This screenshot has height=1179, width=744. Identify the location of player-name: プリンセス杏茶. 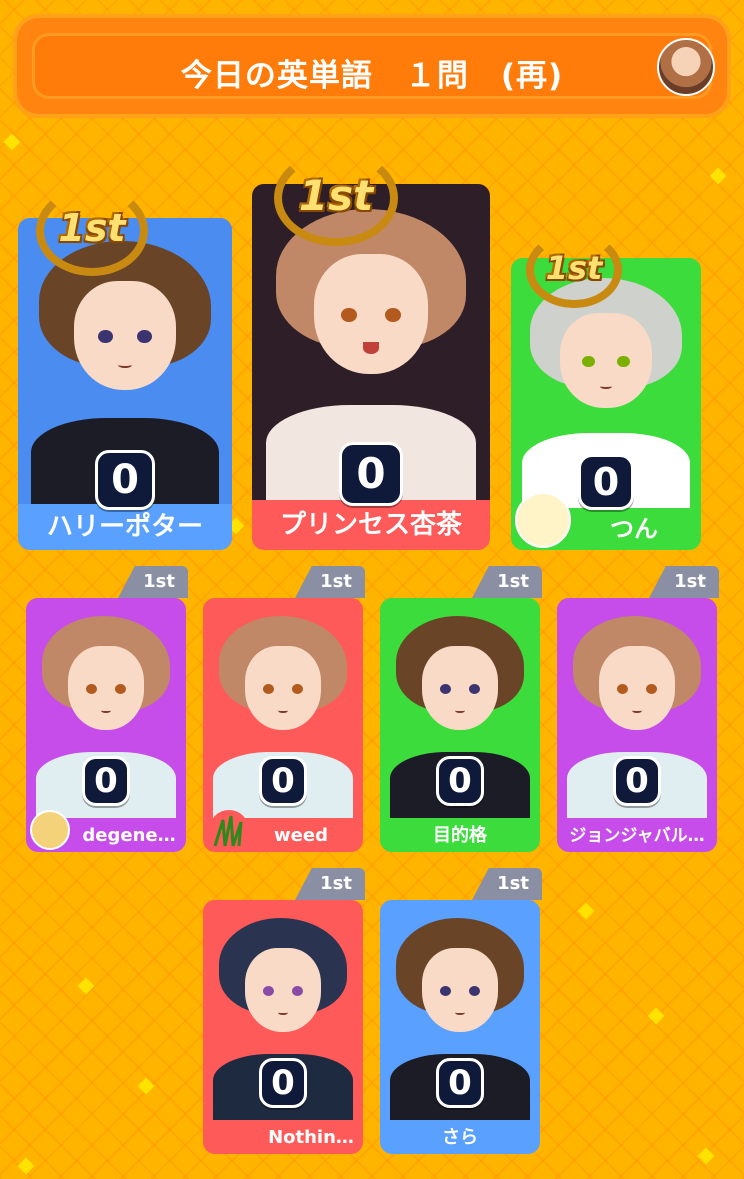
(370, 525).